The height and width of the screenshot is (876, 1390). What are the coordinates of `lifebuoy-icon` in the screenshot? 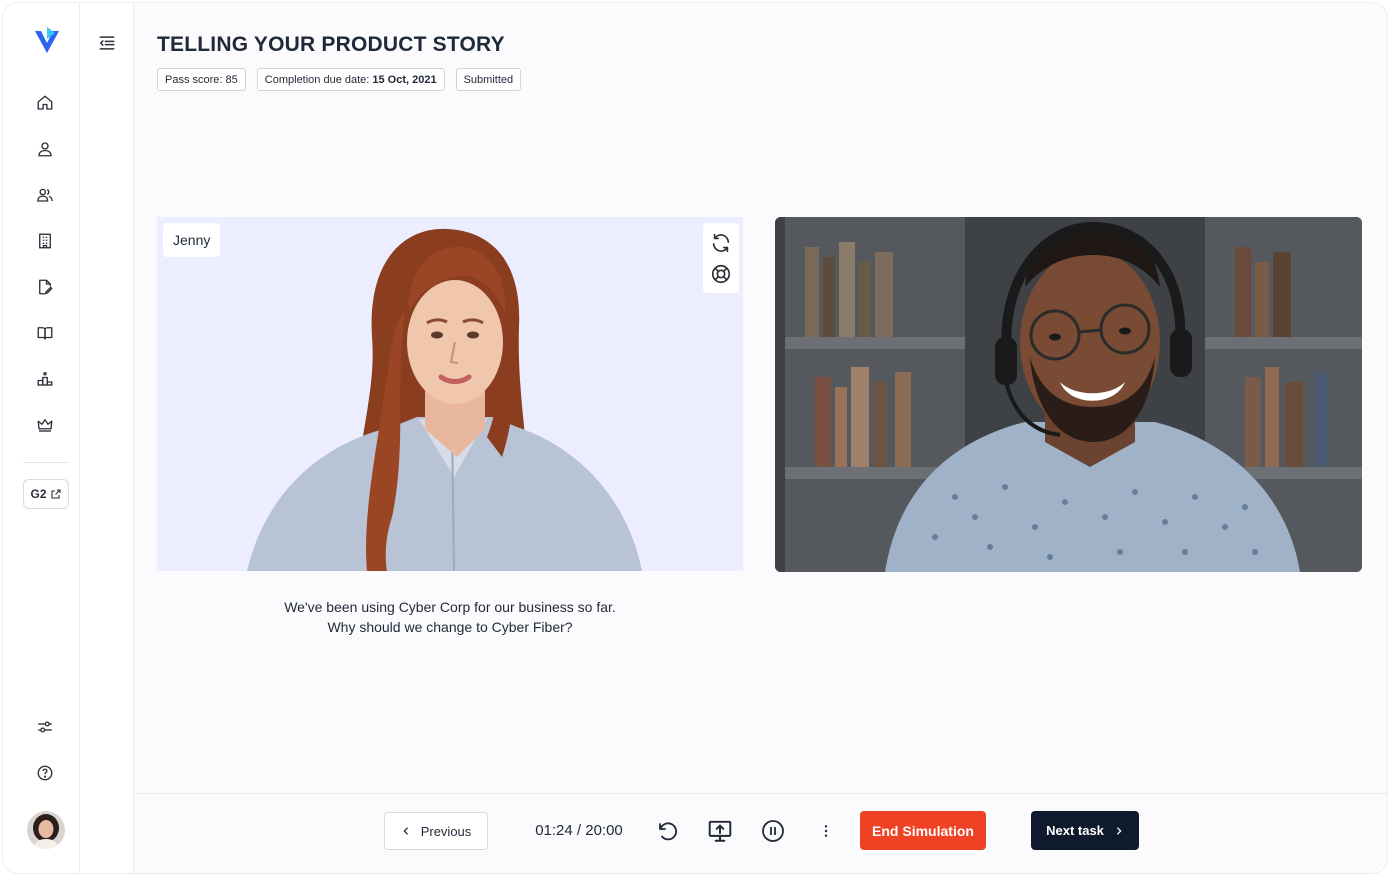 It's located at (721, 273).